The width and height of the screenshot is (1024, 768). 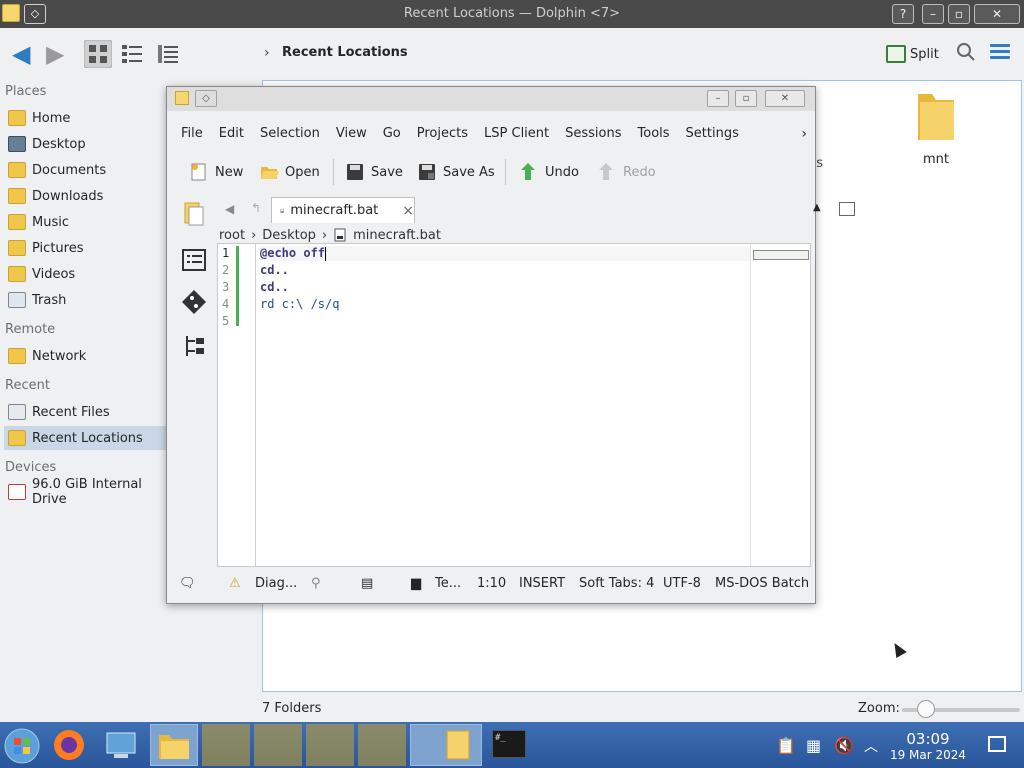 I want to click on place-music: Music, so click(x=87, y=222).